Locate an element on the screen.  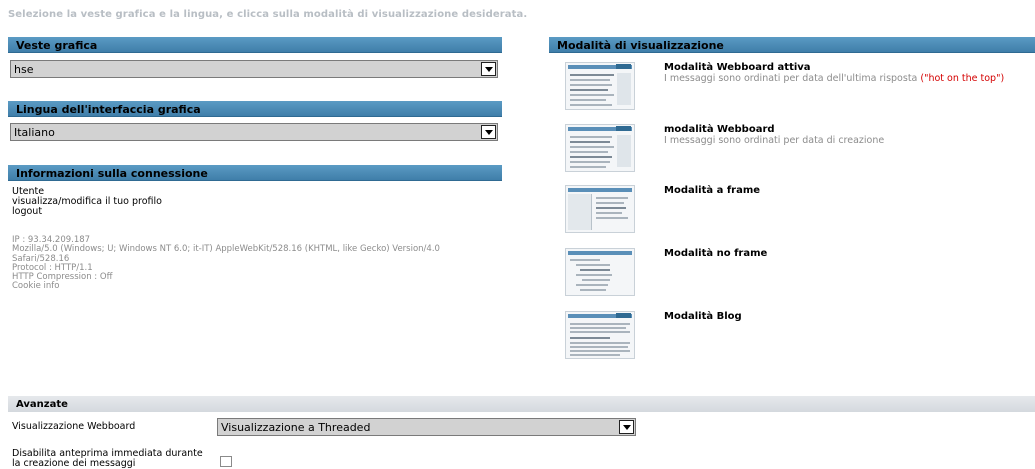
theme-select-value: hse is located at coordinates (24, 69).